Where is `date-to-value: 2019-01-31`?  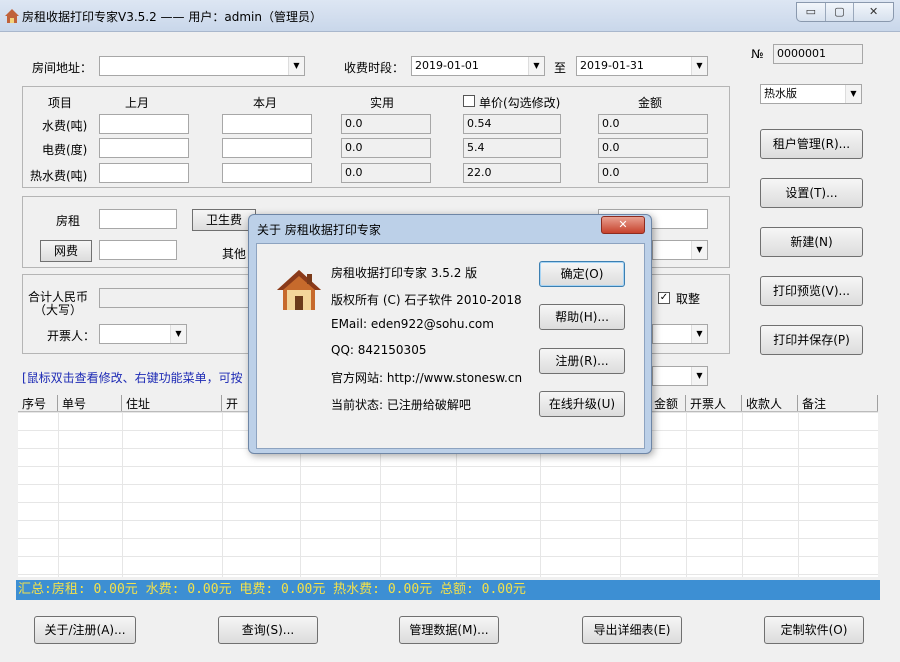 date-to-value: 2019-01-31 is located at coordinates (612, 65).